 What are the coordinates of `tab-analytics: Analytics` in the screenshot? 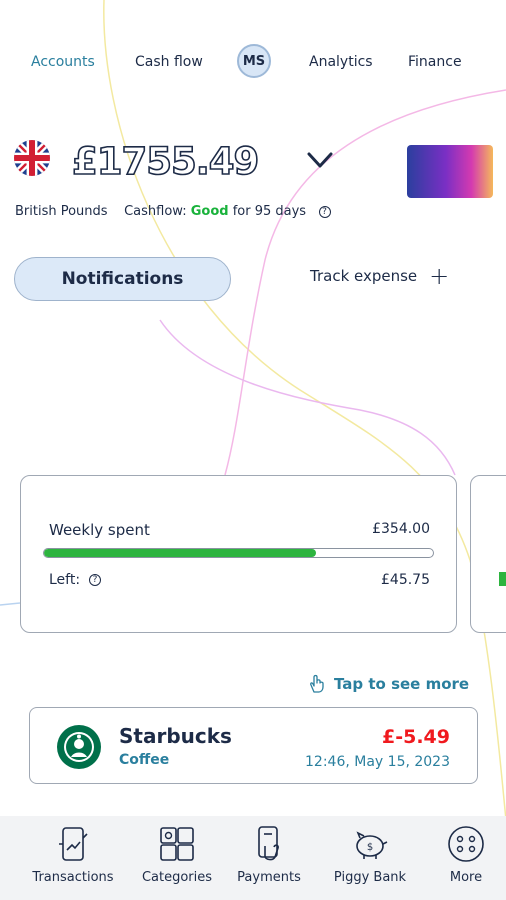 It's located at (341, 62).